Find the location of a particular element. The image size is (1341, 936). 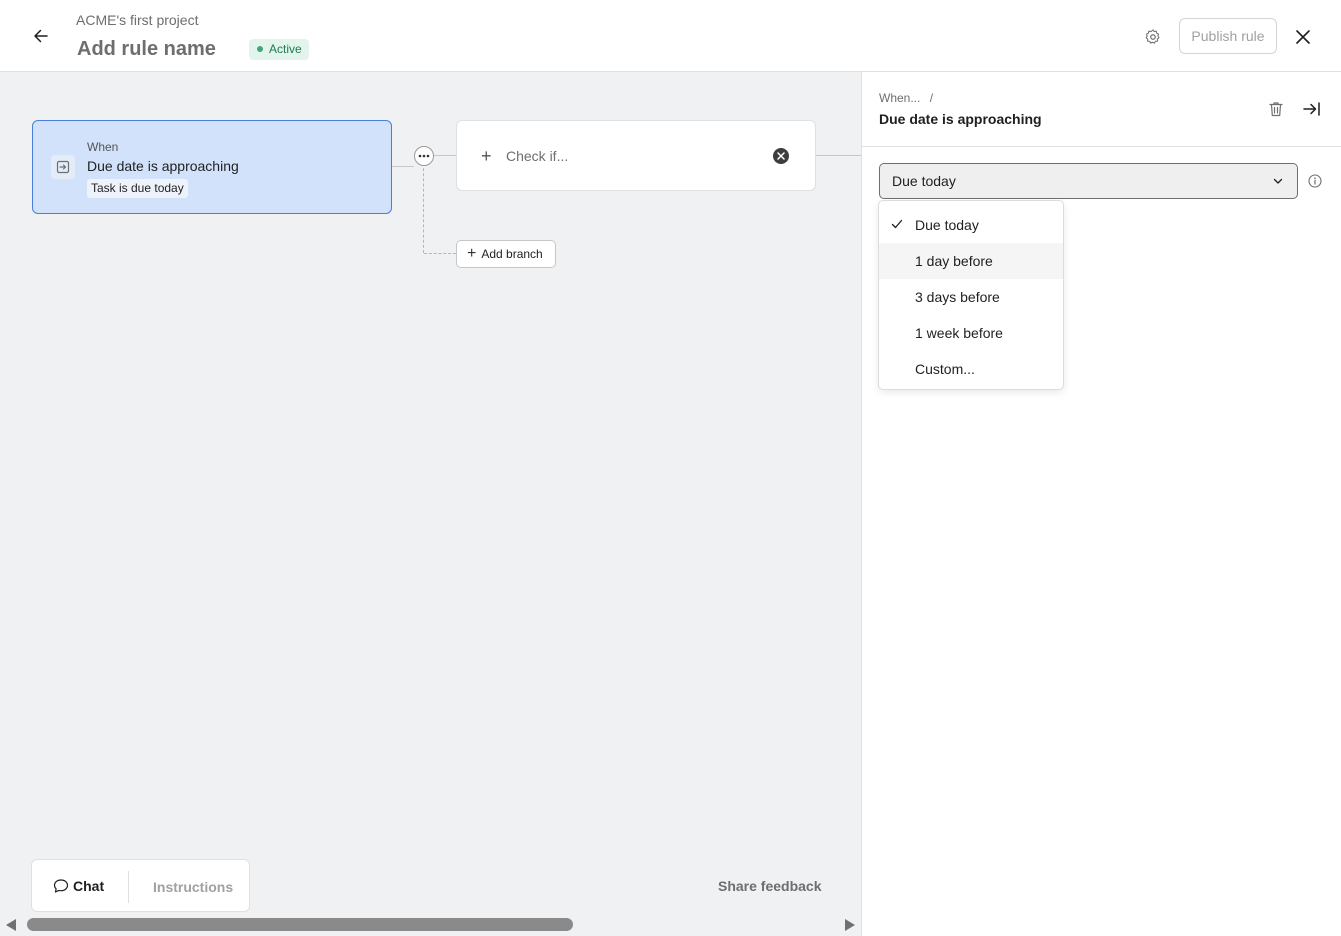

trigger-condition-chip: Task is due today is located at coordinates (137, 188).